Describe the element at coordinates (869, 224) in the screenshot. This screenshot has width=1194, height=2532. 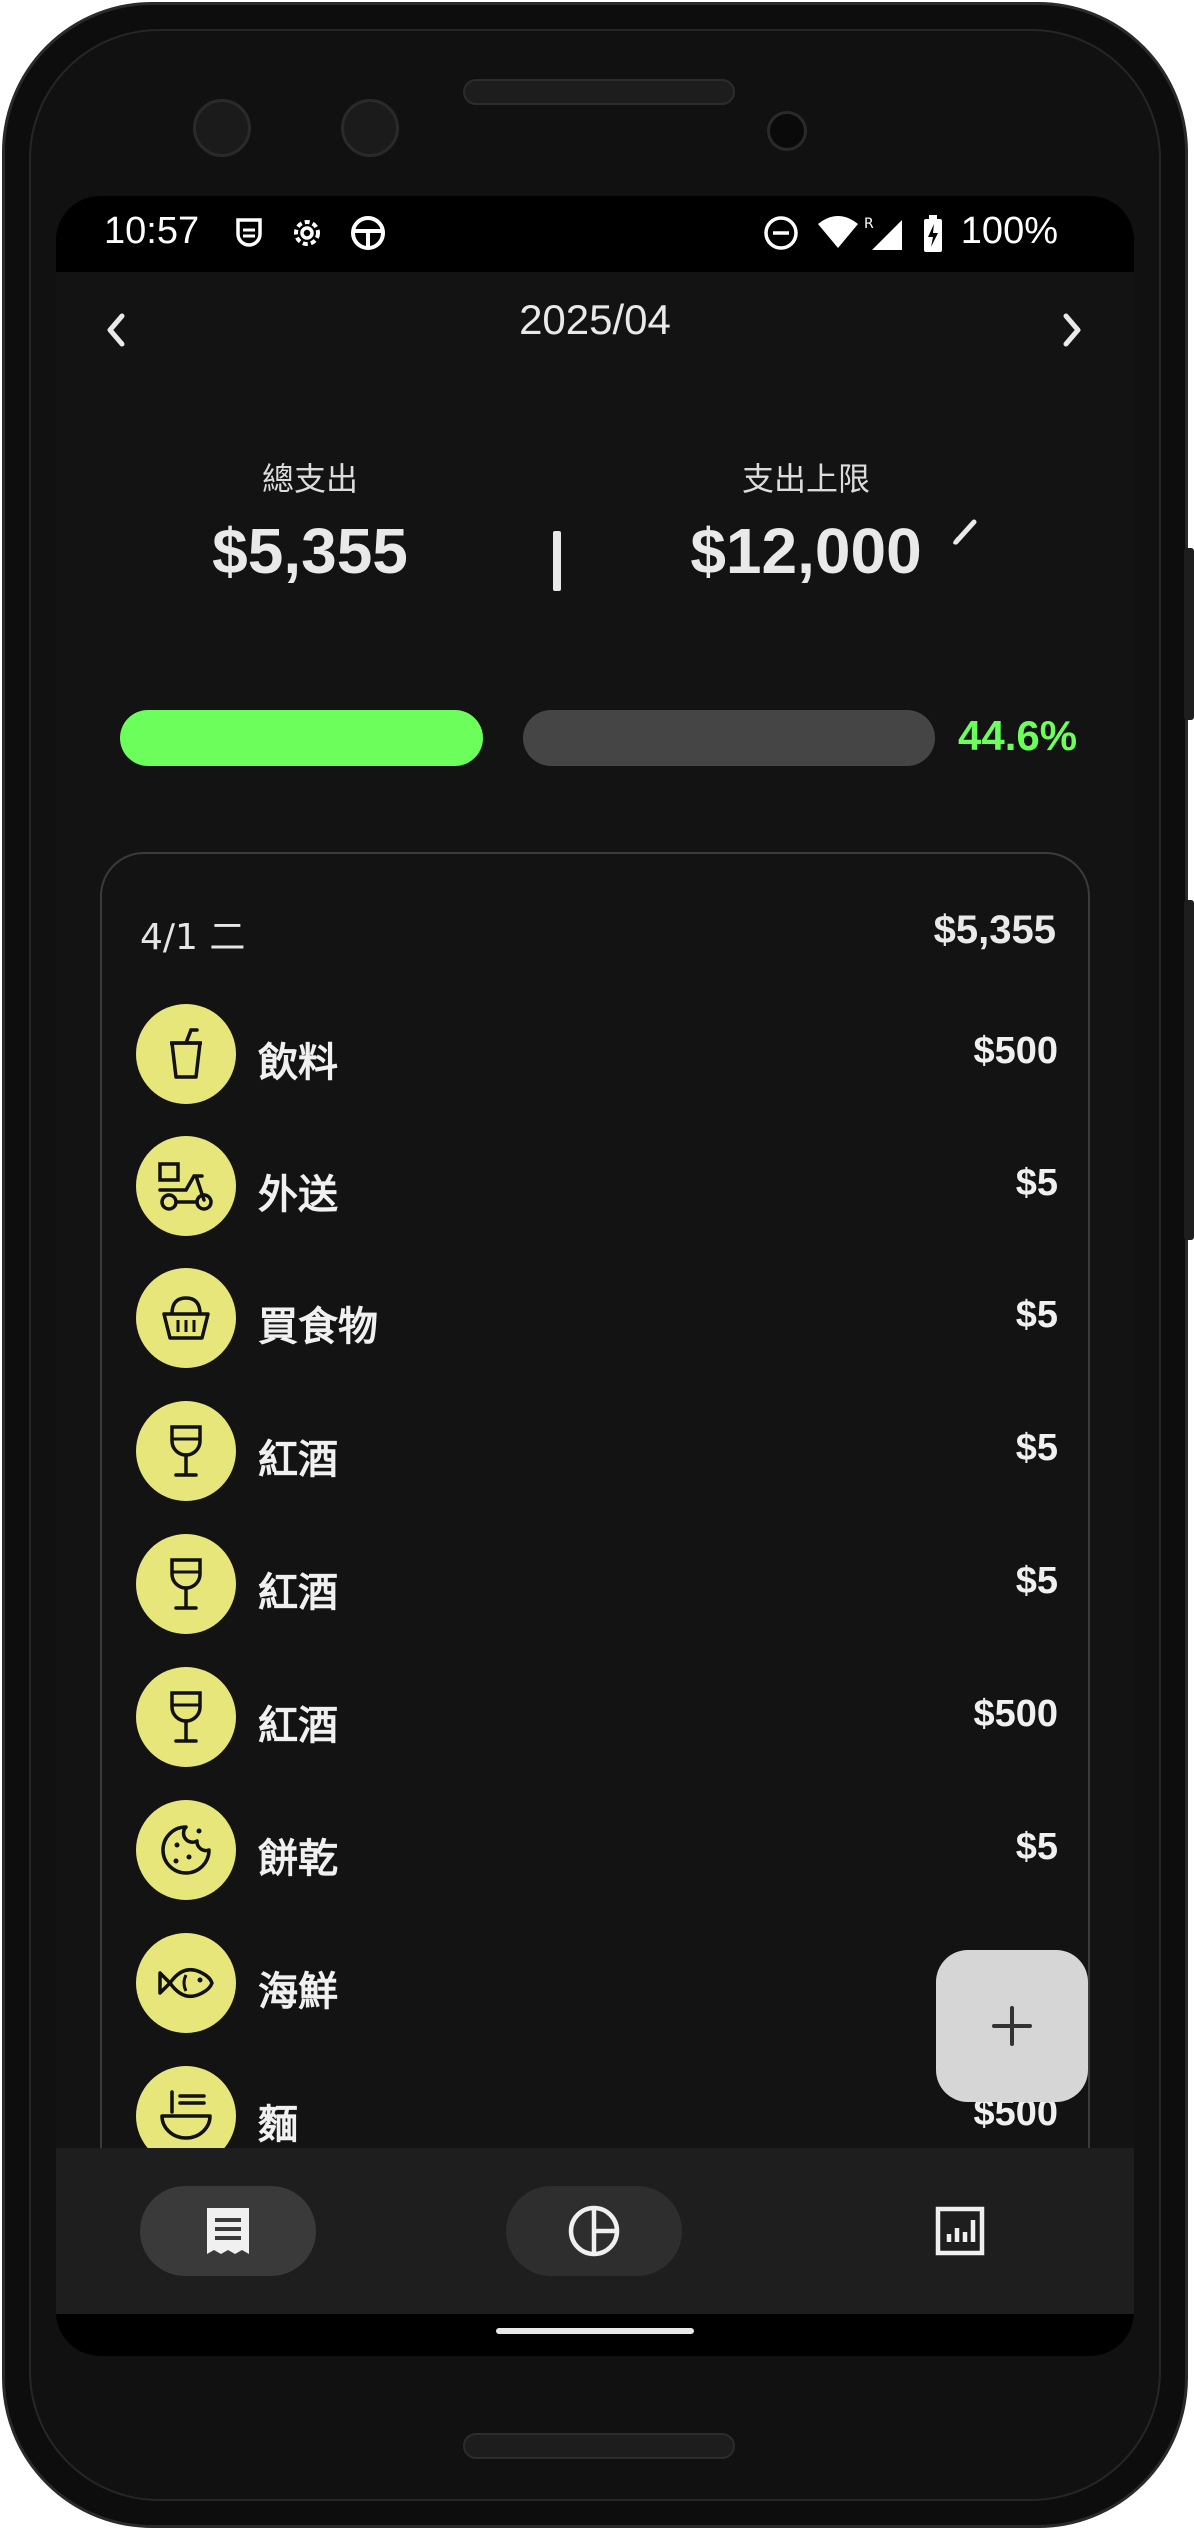
I see `svg-text: R` at that location.